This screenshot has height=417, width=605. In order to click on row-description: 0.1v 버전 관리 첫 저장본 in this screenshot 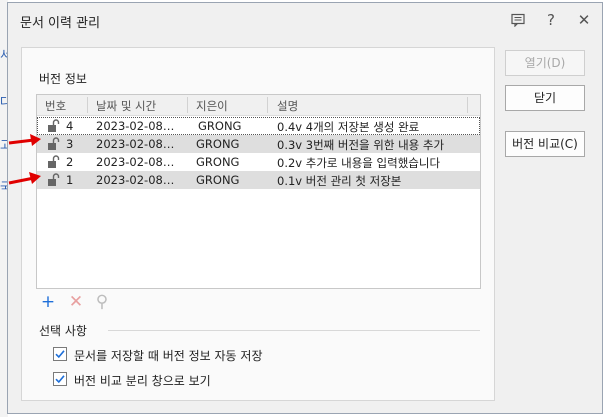, I will do `click(339, 181)`.